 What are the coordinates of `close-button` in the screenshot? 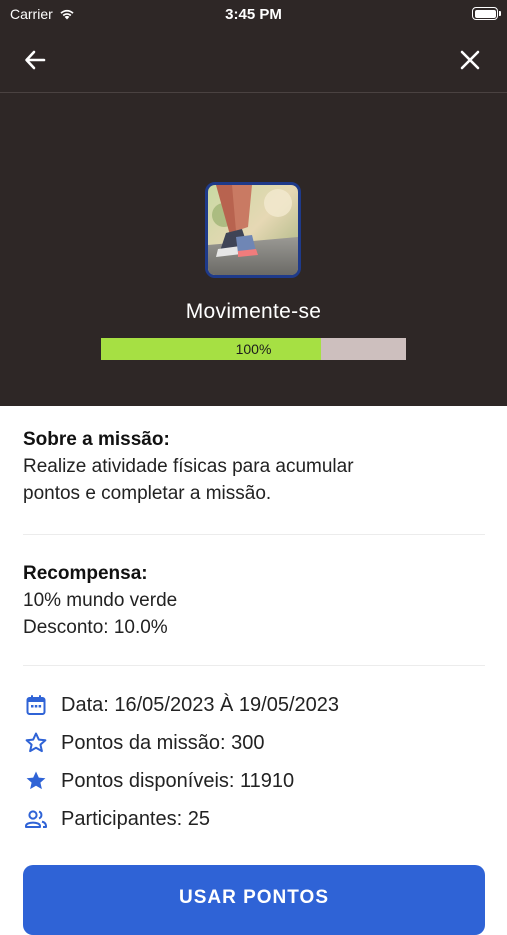 It's located at (470, 60).